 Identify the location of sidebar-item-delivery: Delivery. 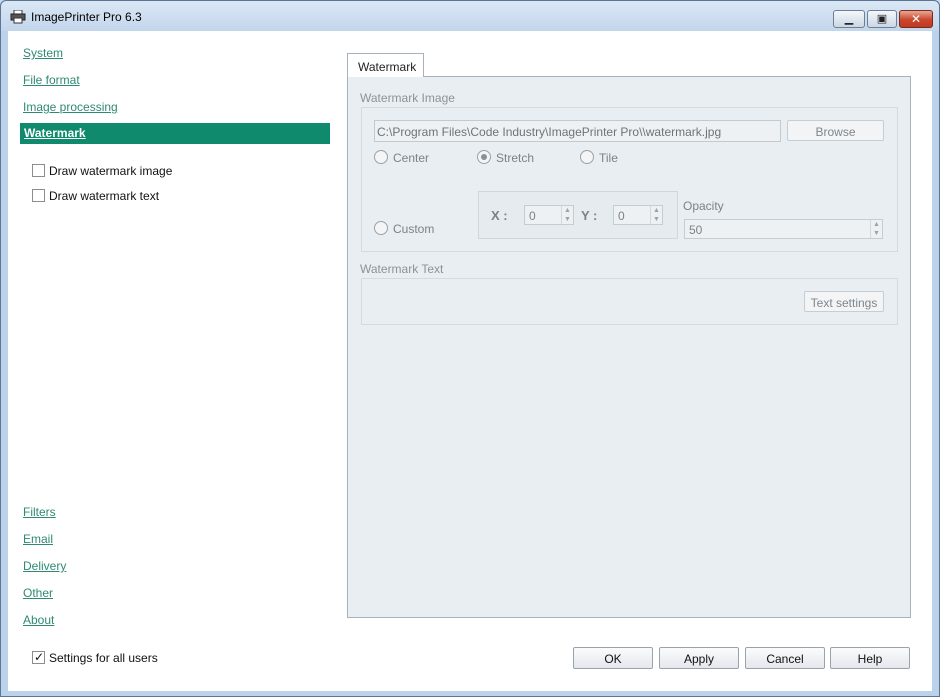
(44, 566).